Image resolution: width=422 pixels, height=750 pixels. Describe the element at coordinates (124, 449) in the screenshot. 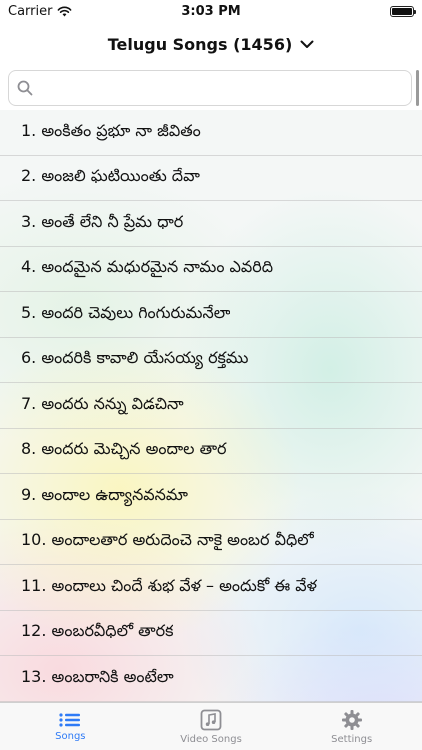

I see `song-title: 8. అందరు మెచ్చిన అందాల తార` at that location.